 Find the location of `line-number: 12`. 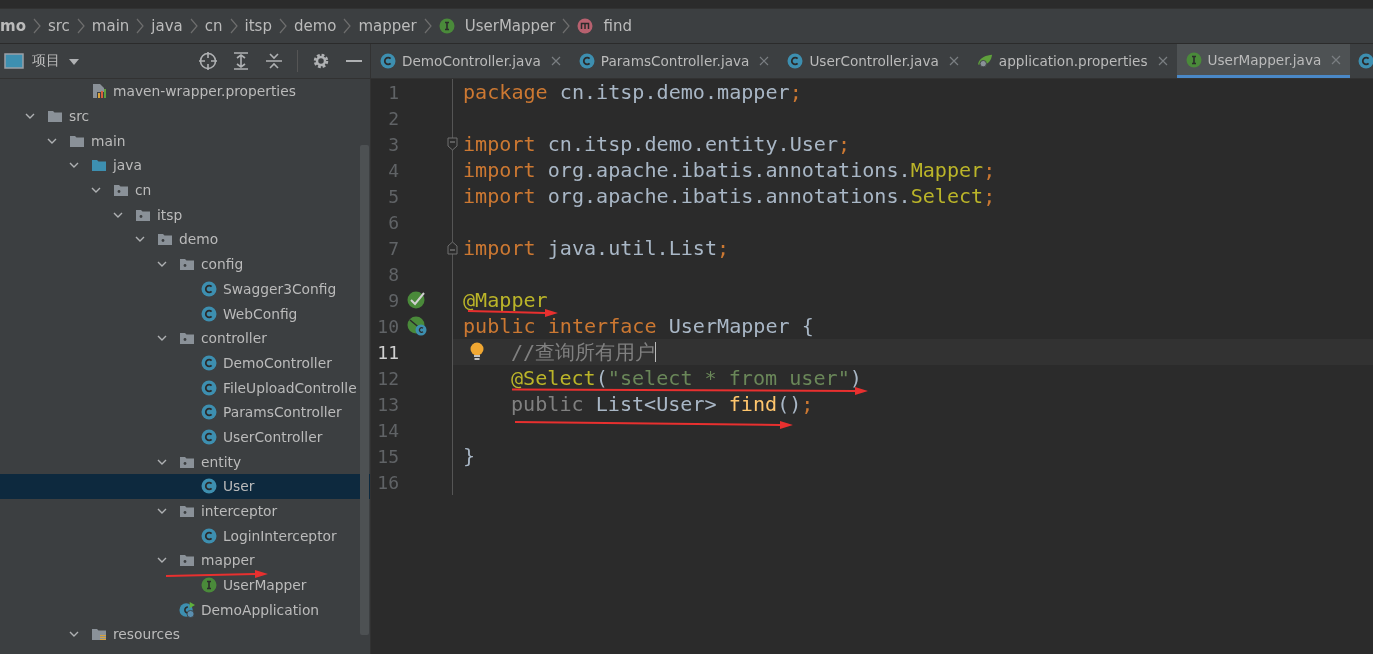

line-number: 12 is located at coordinates (387, 378).